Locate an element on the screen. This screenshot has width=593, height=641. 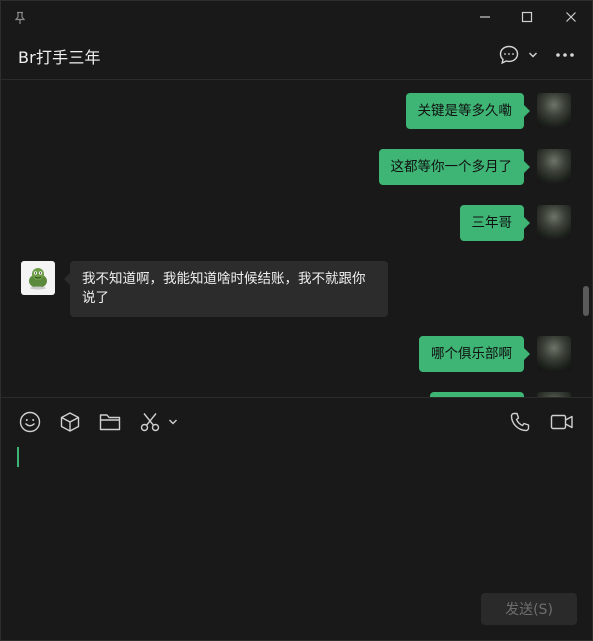
phone-icon is located at coordinates (520, 422).